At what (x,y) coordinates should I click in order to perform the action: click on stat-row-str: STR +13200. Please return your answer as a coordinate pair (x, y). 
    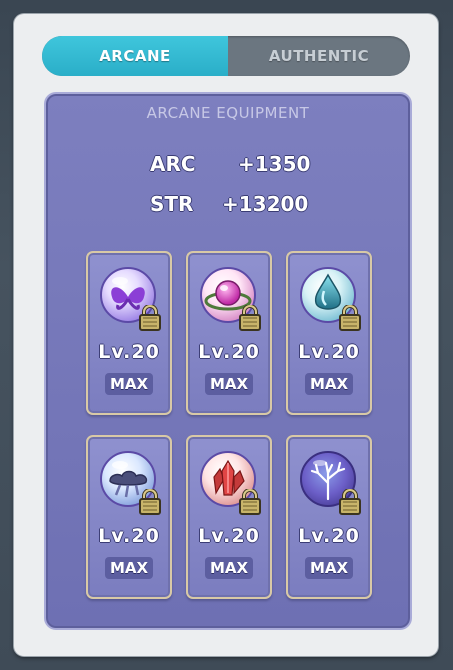
    Looking at the image, I should click on (228, 207).